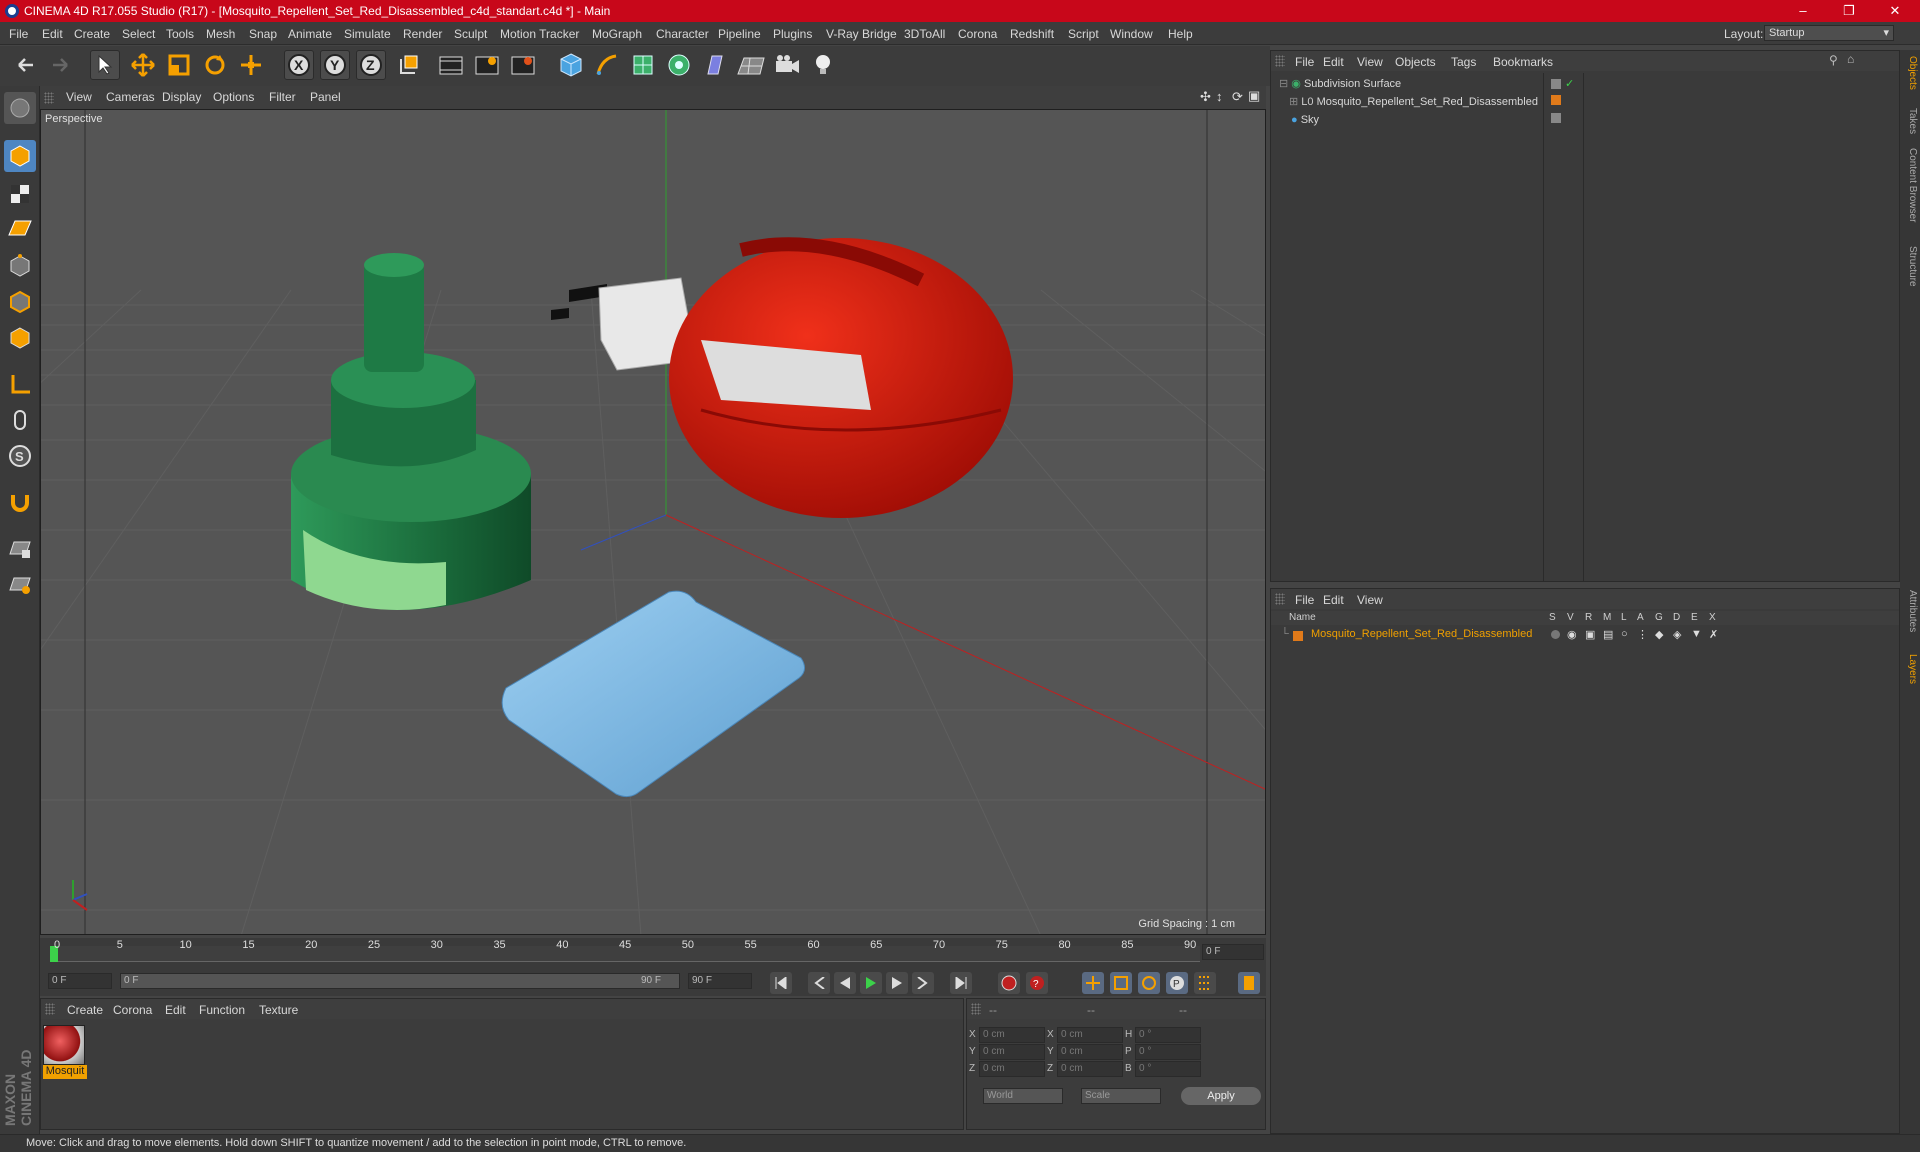 The image size is (1920, 1152). Describe the element at coordinates (1037, 983) in the screenshot. I see `autokey-icon: ?` at that location.